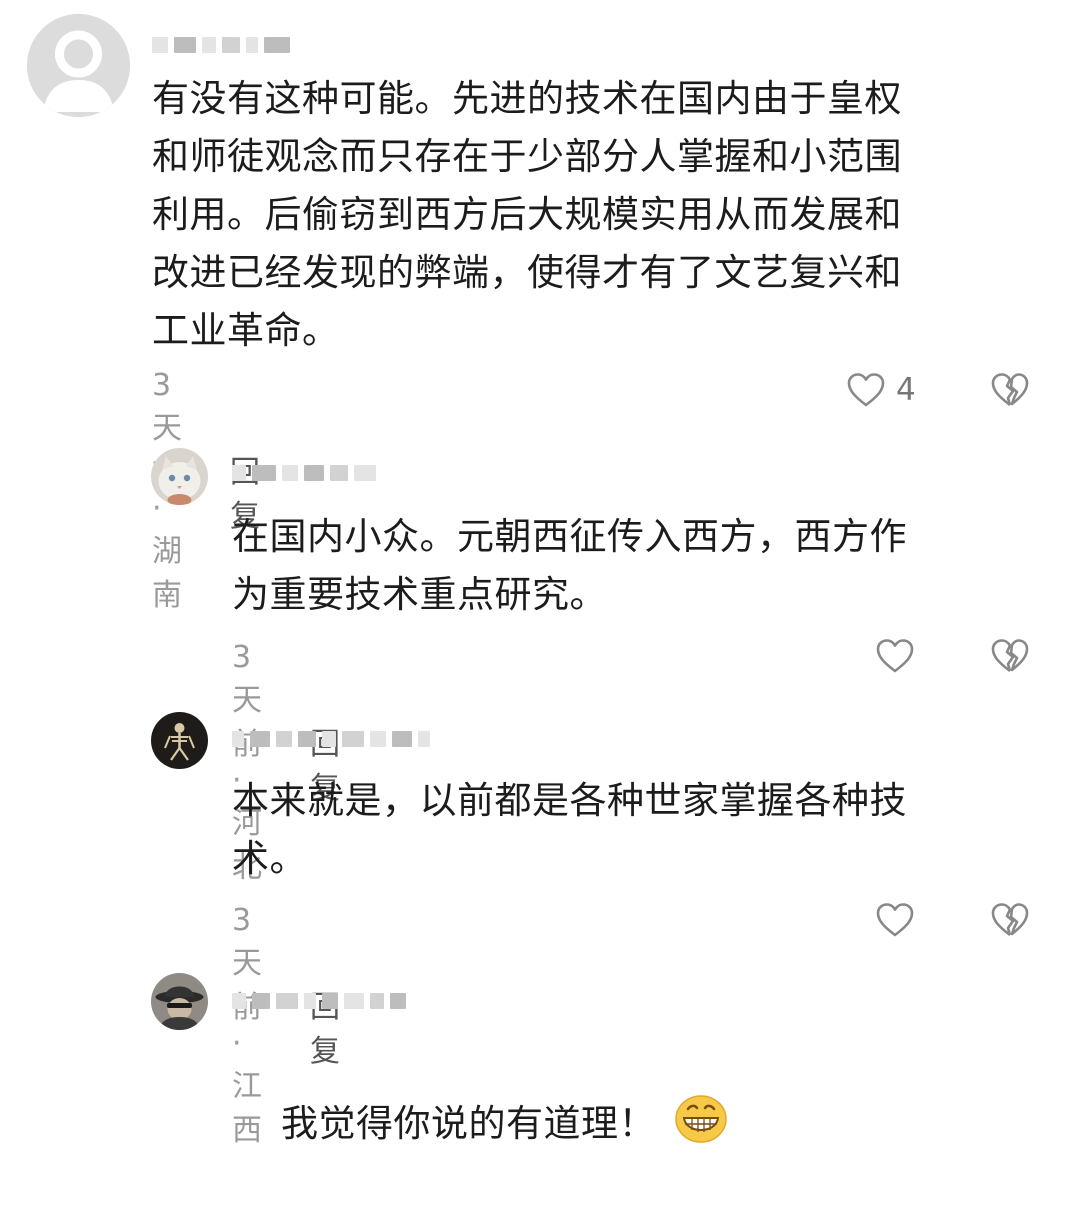  What do you see at coordinates (569, 829) in the screenshot?
I see `comment-text: 本来就是，以前都是各种世家掌握各种技 术。` at bounding box center [569, 829].